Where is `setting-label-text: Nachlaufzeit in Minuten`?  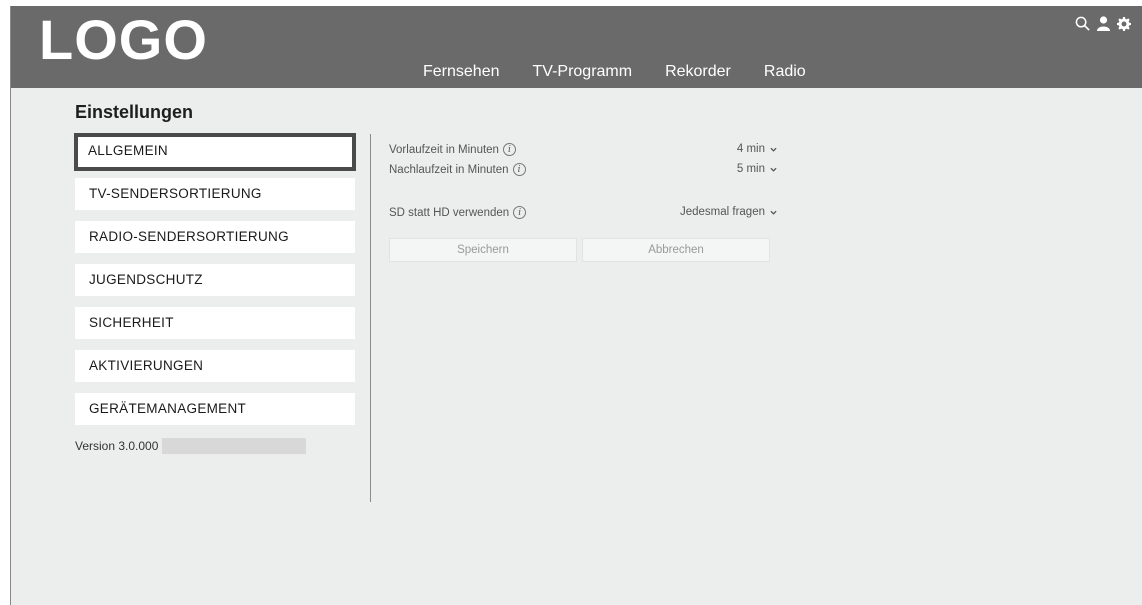 setting-label-text: Nachlaufzeit in Minuten is located at coordinates (449, 169).